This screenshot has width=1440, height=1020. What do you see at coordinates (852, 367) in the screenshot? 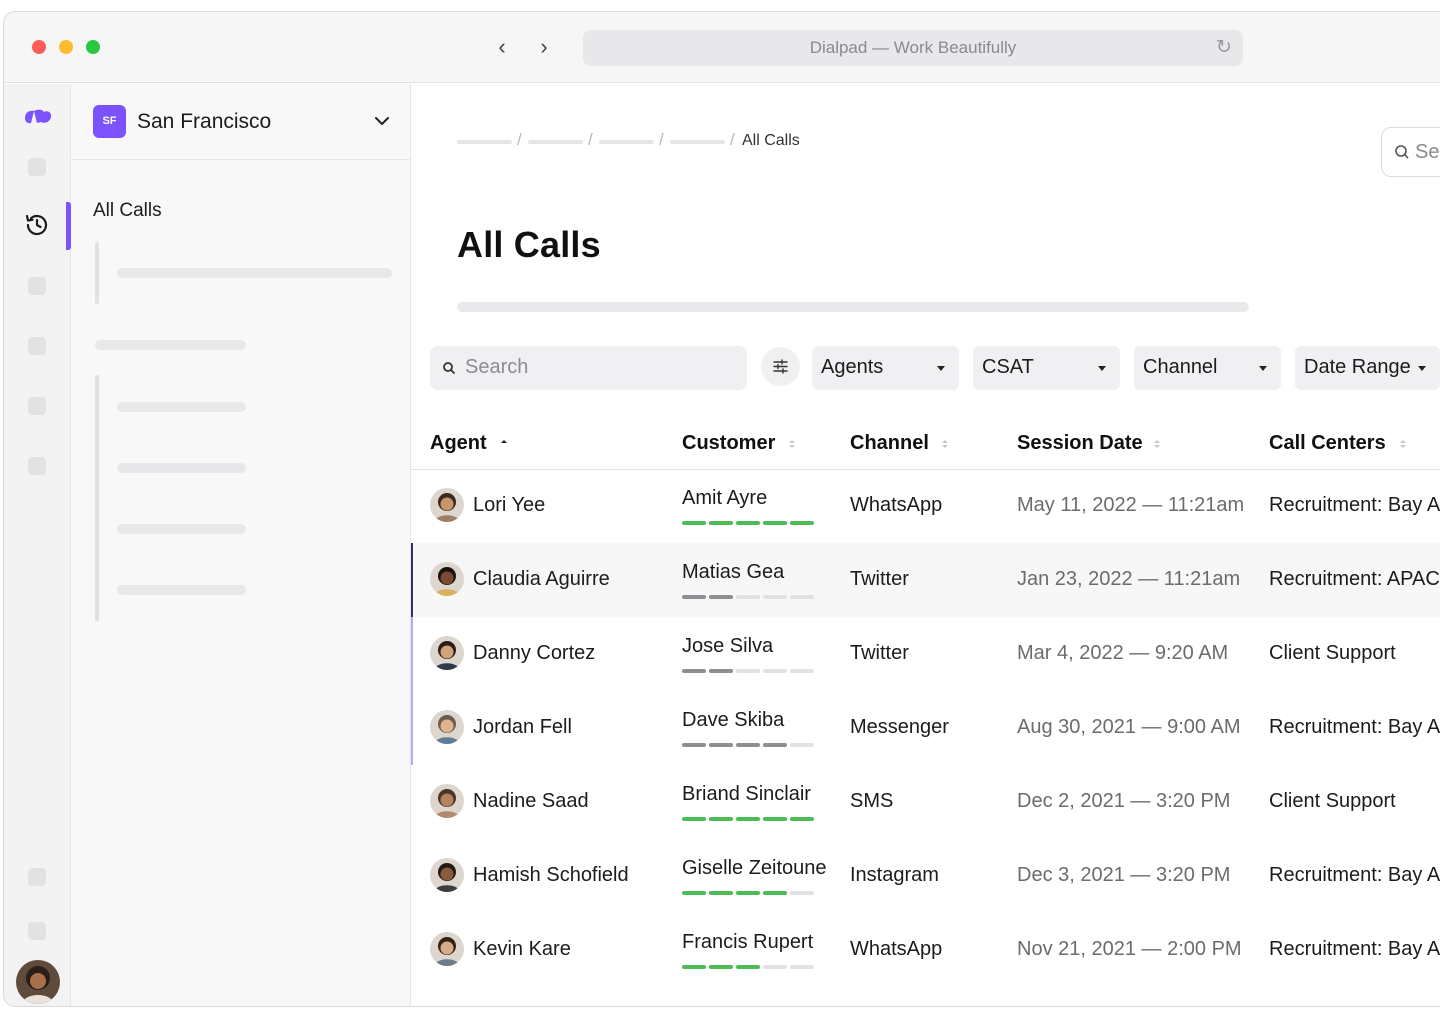
I see `agents-dropdown-label: Agents` at bounding box center [852, 367].